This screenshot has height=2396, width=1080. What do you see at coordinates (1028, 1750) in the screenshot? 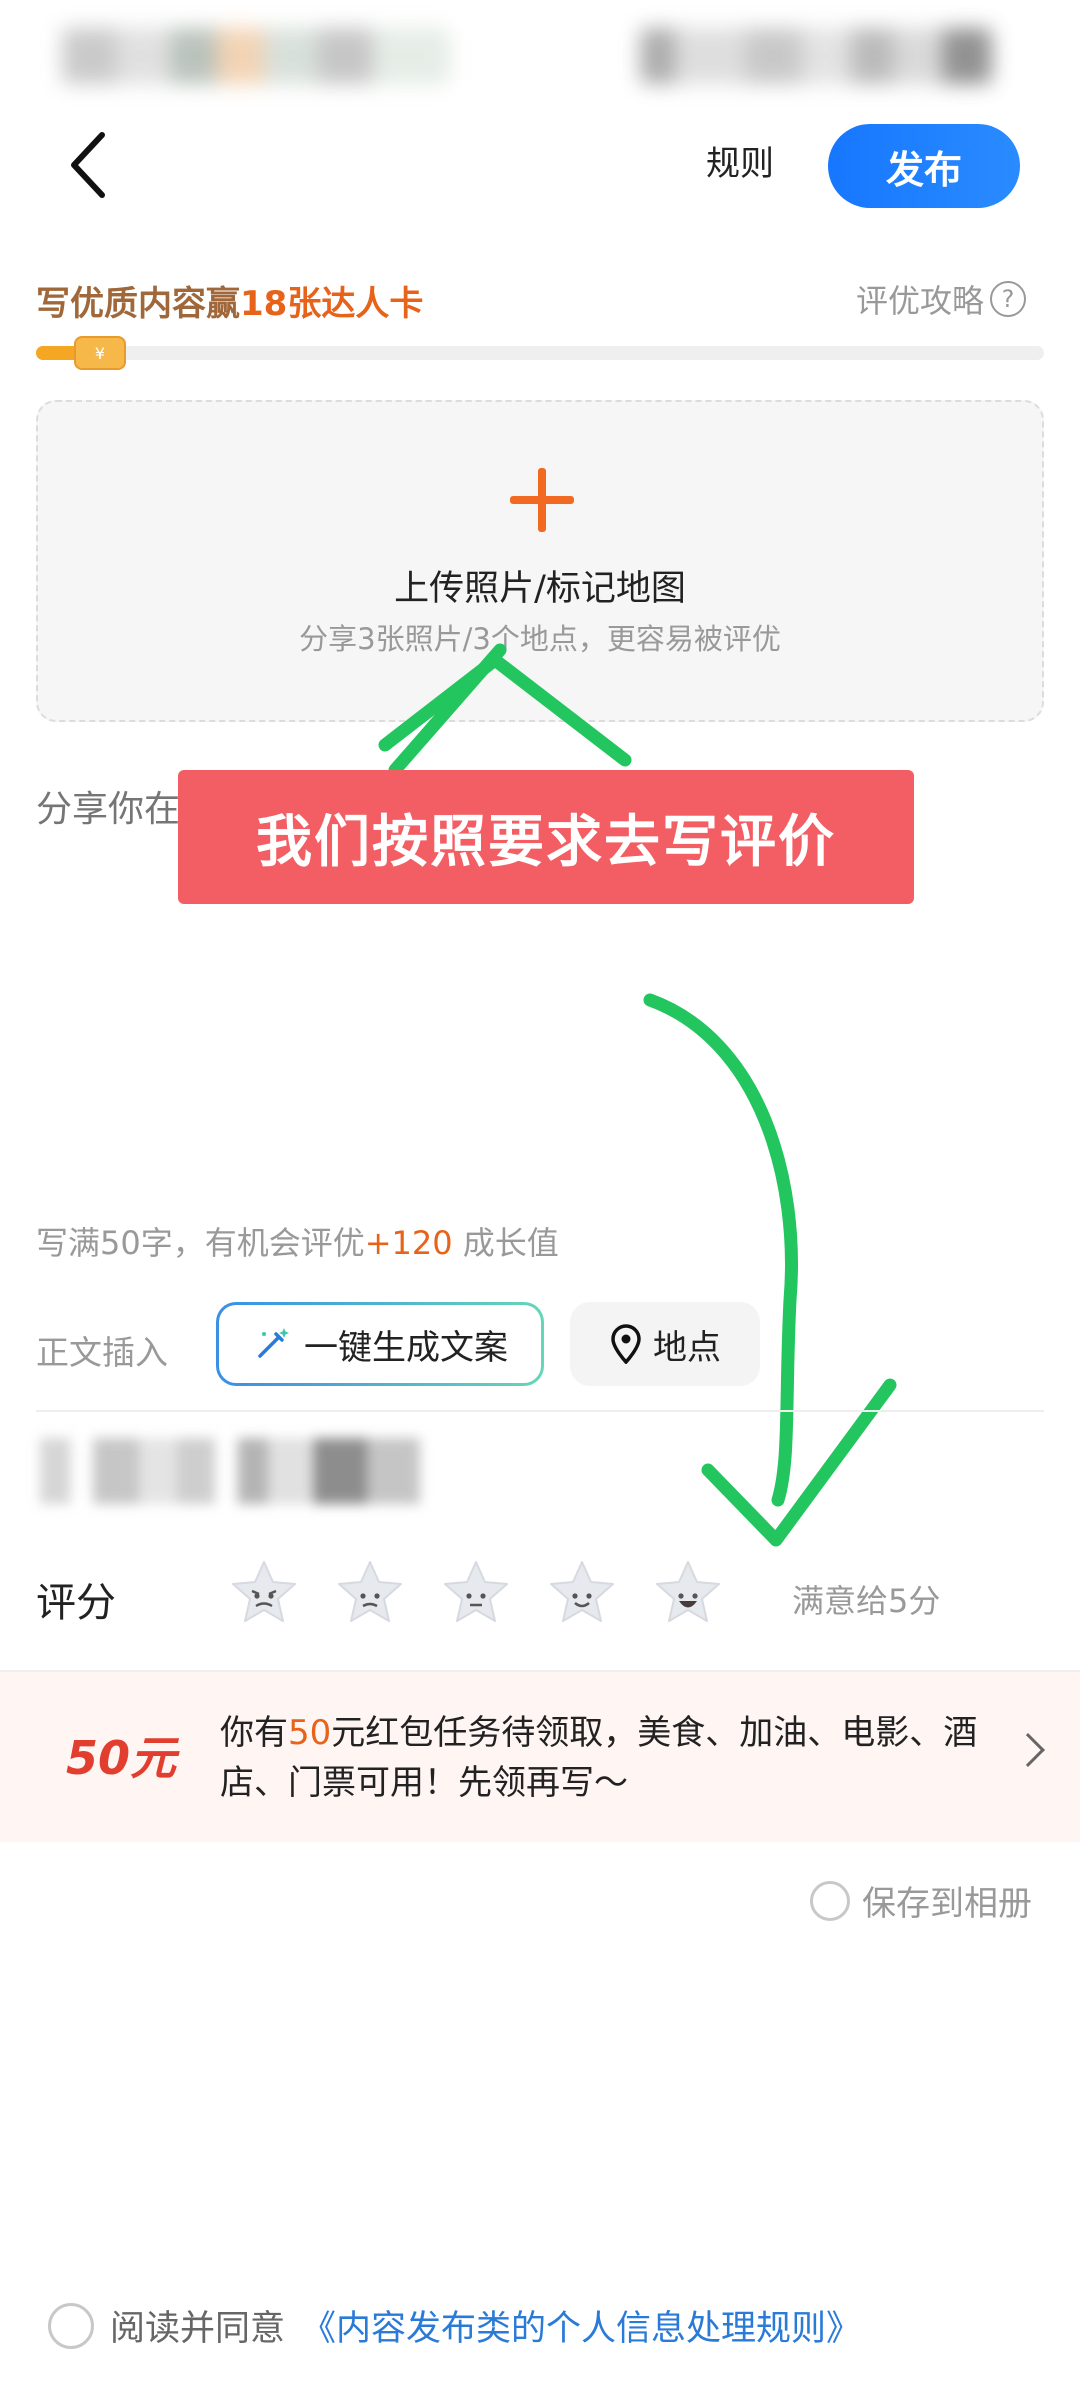
I see `chevron-right-icon` at bounding box center [1028, 1750].